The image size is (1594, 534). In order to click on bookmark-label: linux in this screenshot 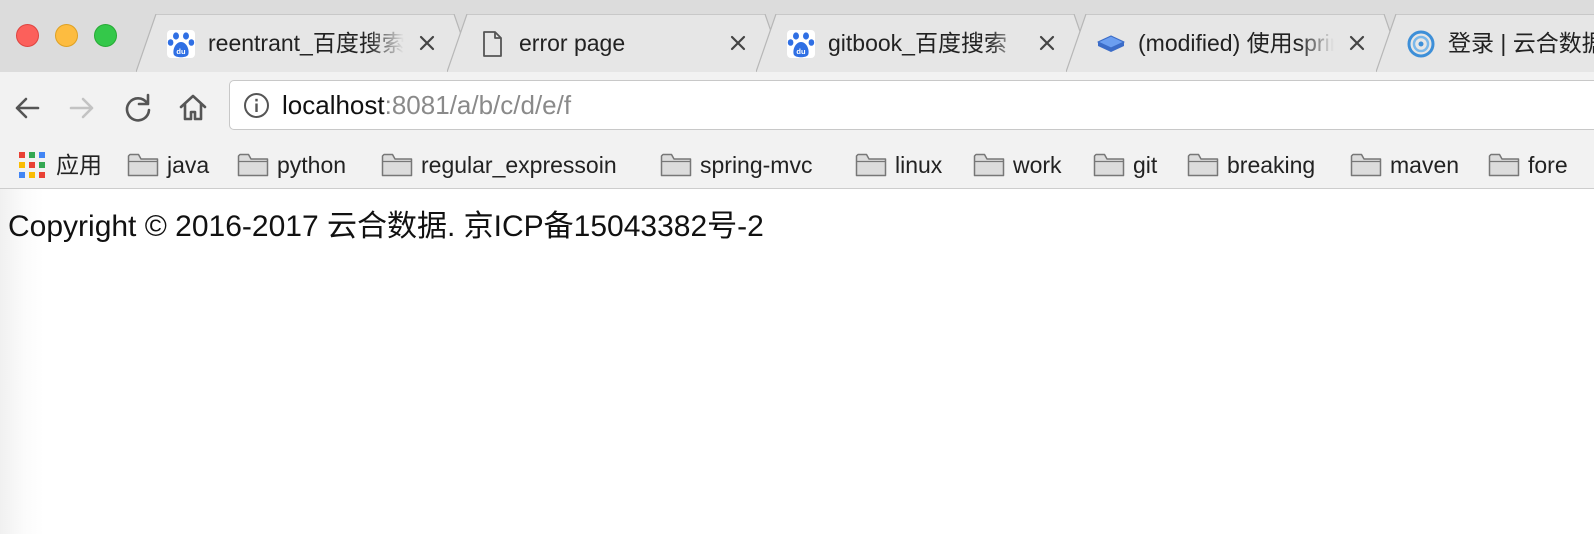, I will do `click(919, 165)`.